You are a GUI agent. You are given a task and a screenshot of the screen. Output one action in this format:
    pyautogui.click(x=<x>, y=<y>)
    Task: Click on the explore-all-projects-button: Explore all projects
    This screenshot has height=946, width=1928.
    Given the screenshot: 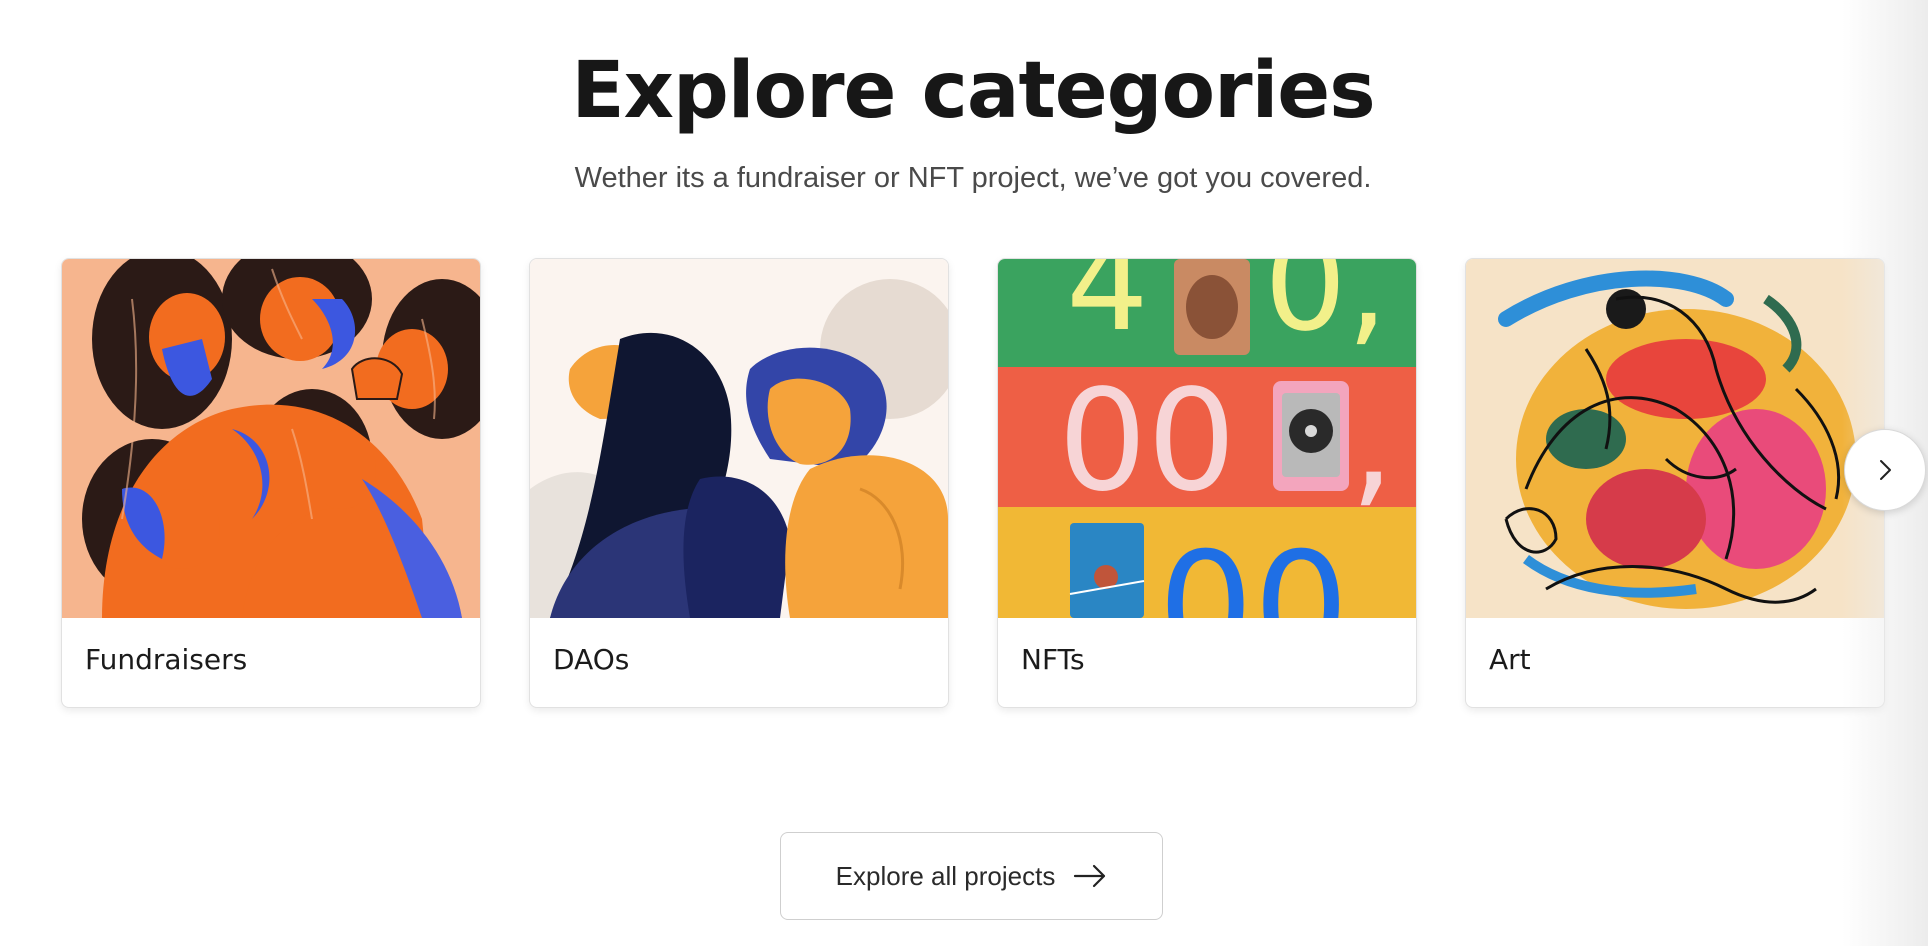 What is the action you would take?
    pyautogui.click(x=971, y=876)
    